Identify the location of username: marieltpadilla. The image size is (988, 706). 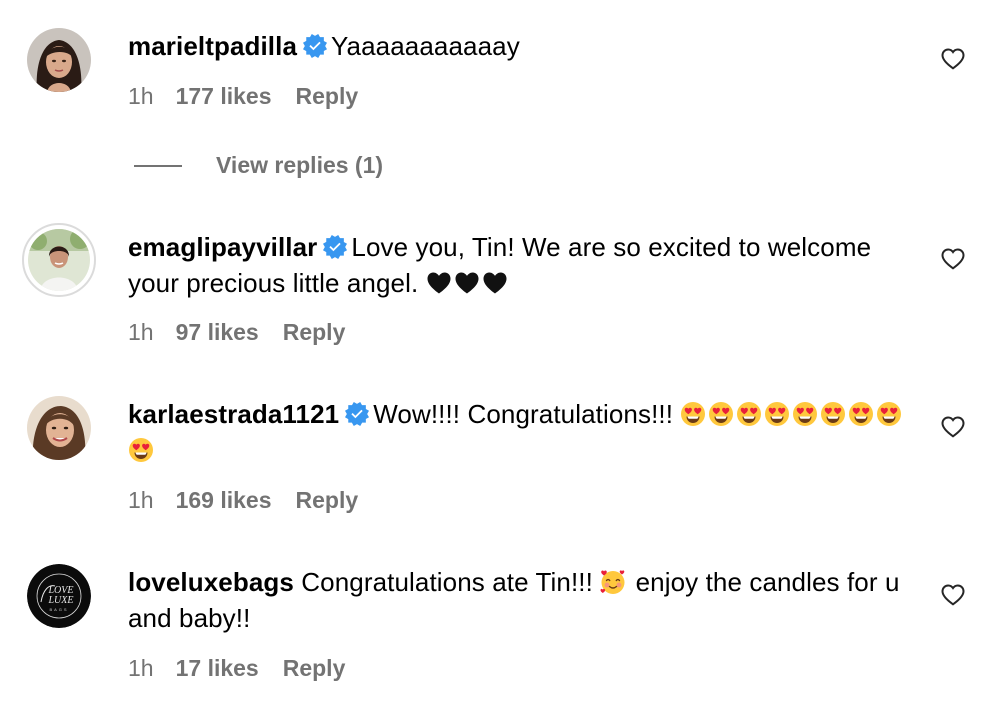
(212, 46).